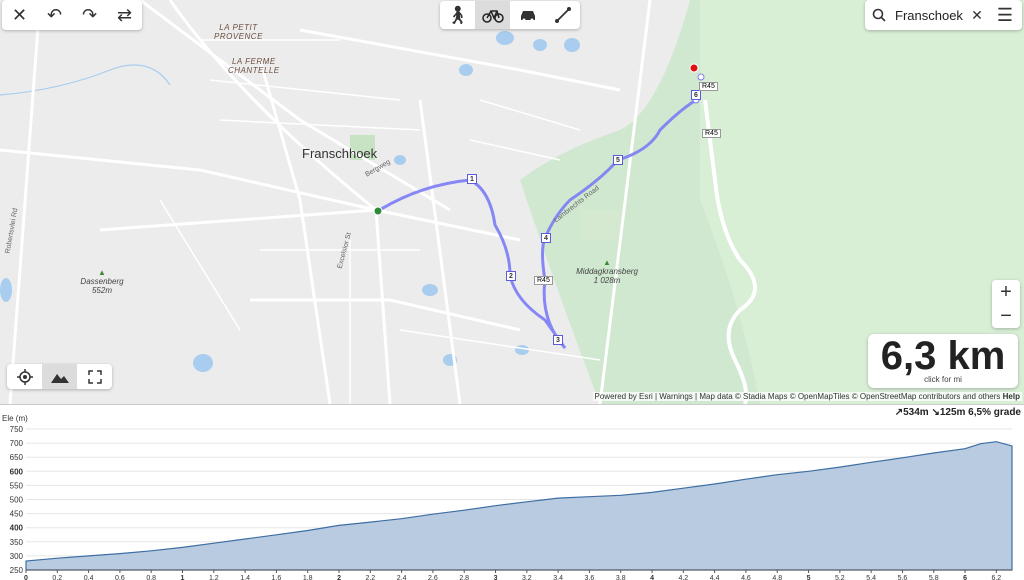 This screenshot has width=1024, height=580. Describe the element at coordinates (19, 15) in the screenshot. I see `close-icon: ✕` at that location.